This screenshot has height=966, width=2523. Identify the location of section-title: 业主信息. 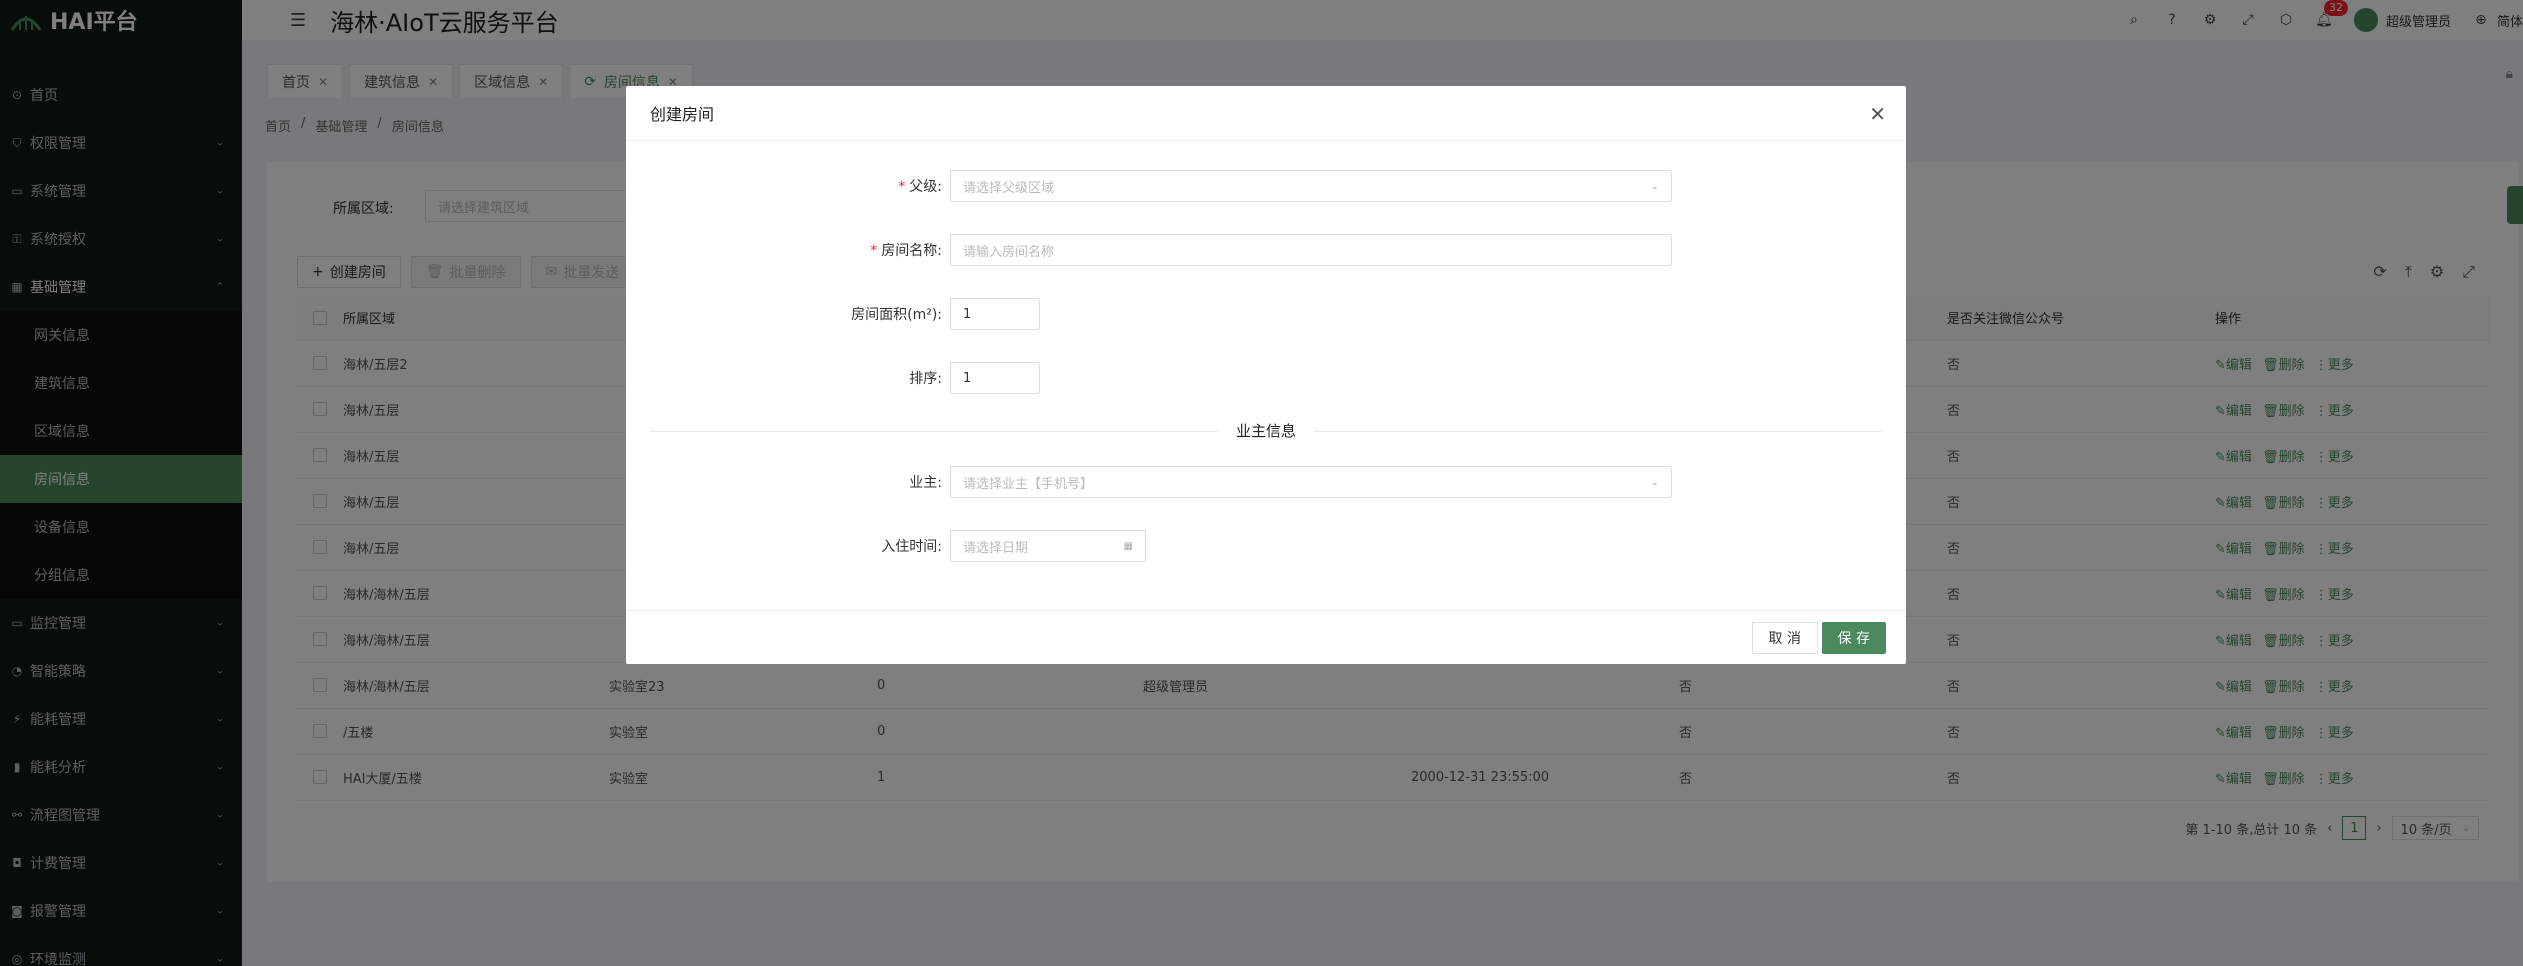
(1265, 431).